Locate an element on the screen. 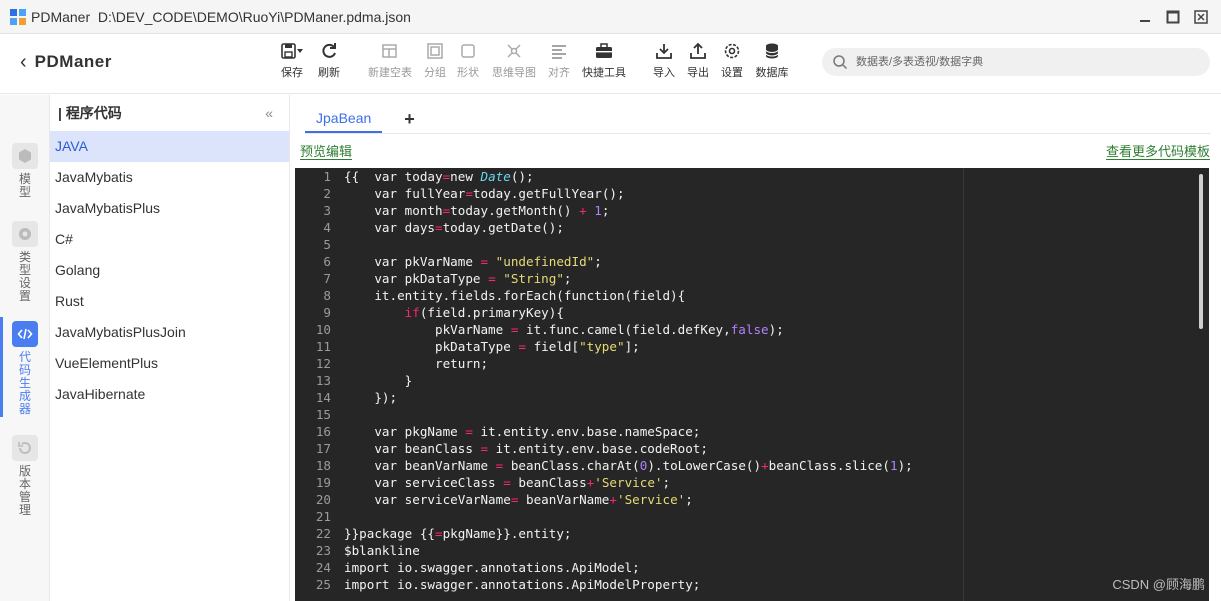  line-number: 2 is located at coordinates (327, 193).